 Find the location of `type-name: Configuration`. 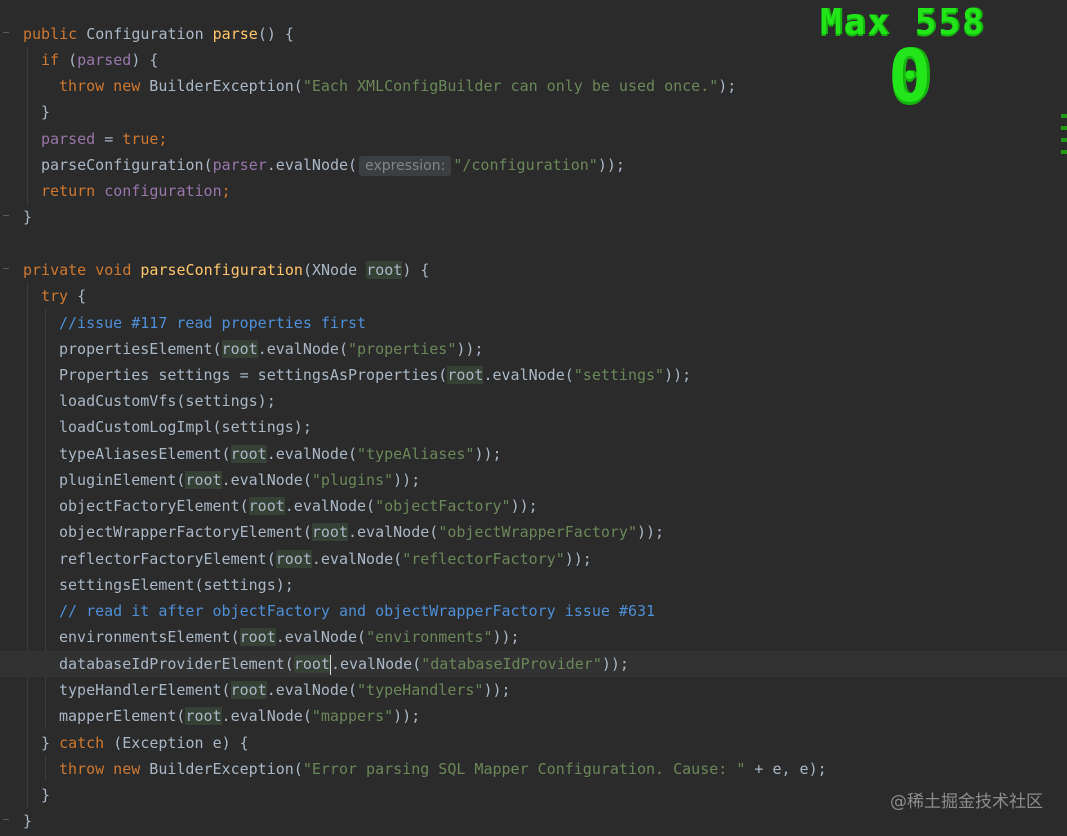

type-name: Configuration is located at coordinates (145, 34).